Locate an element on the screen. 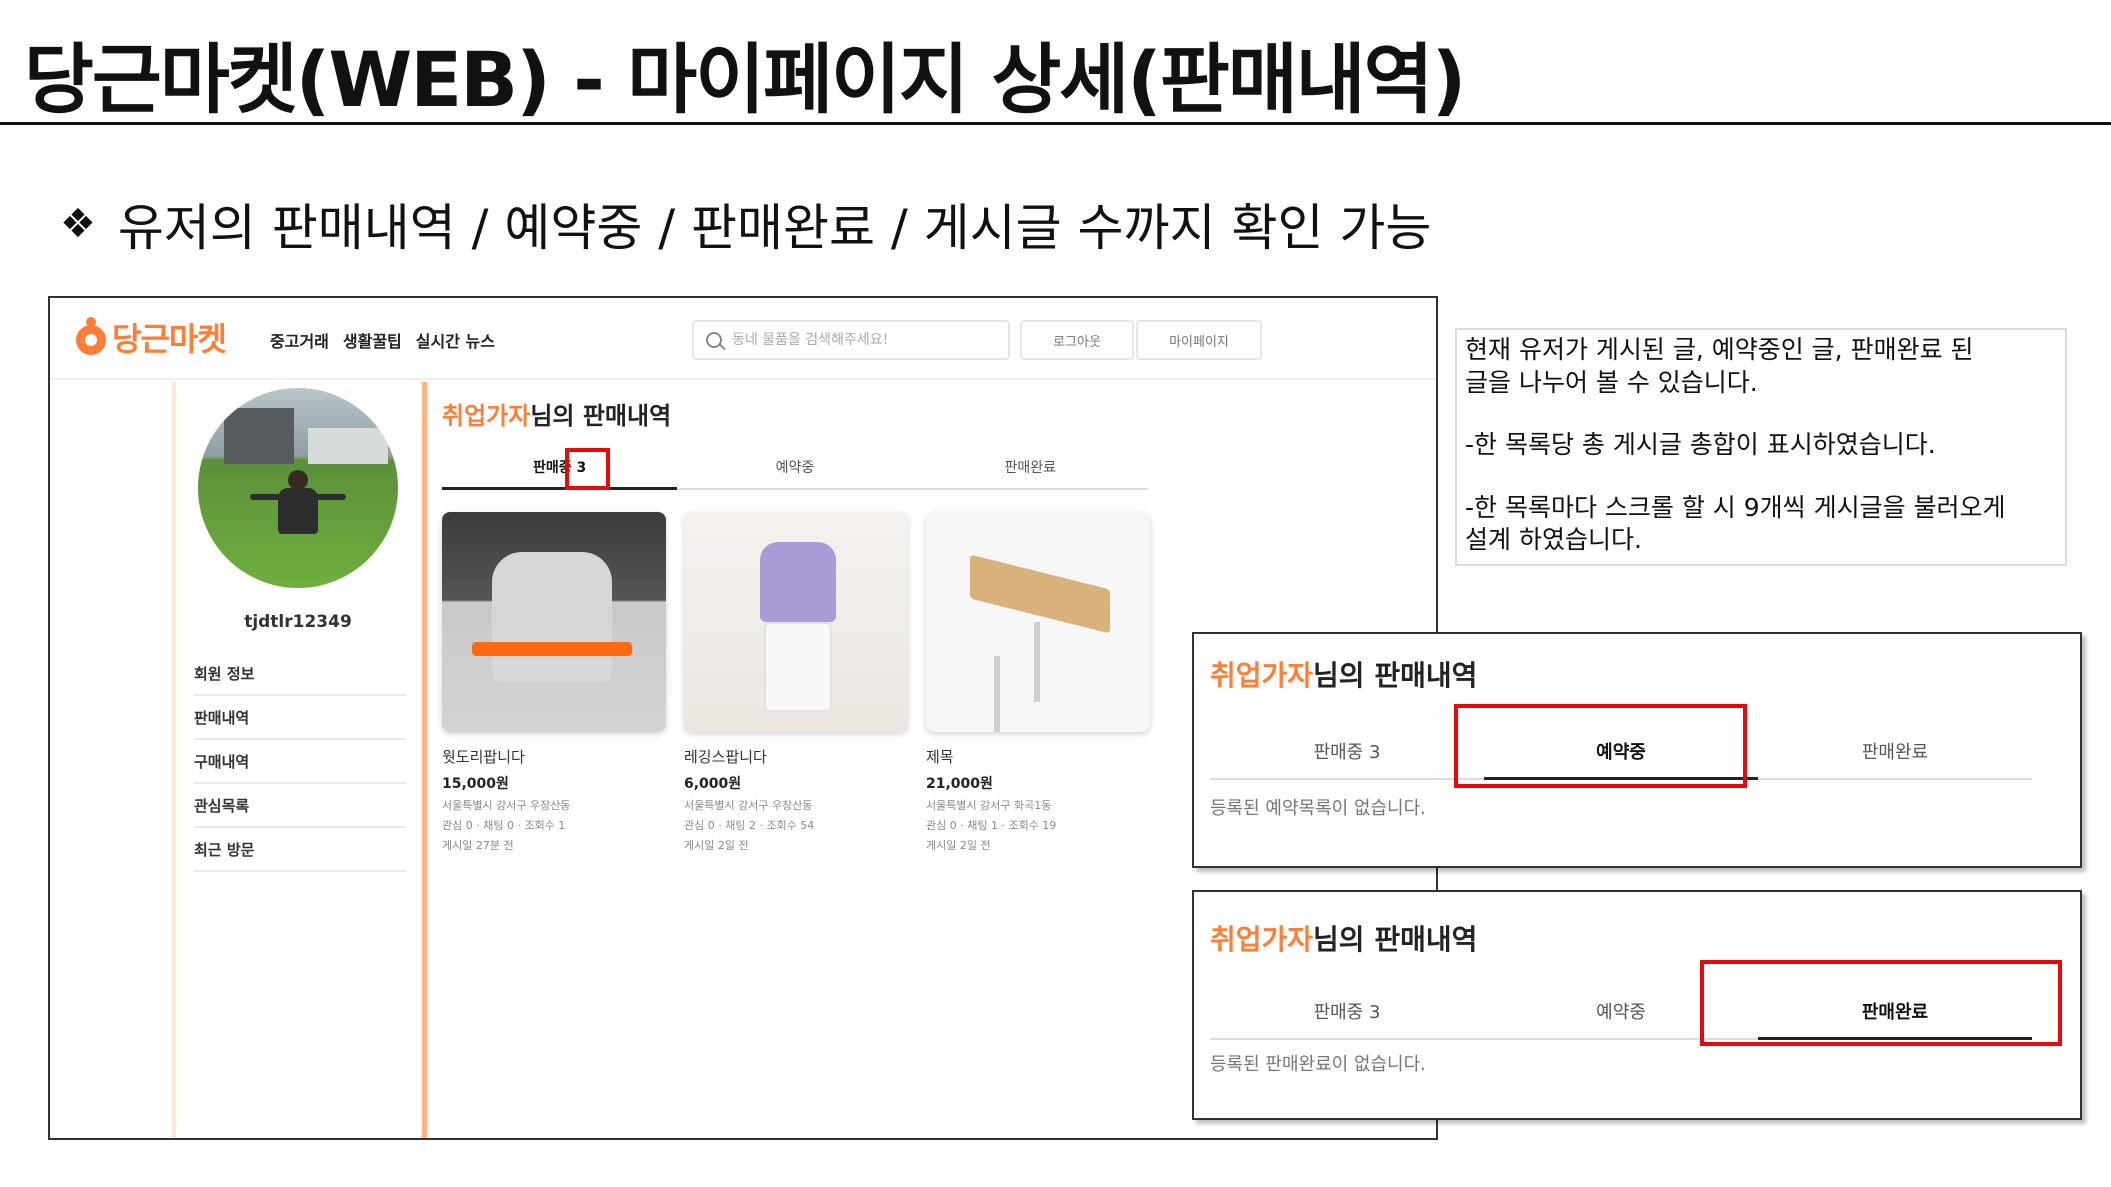  title-divider is located at coordinates (1055, 123).